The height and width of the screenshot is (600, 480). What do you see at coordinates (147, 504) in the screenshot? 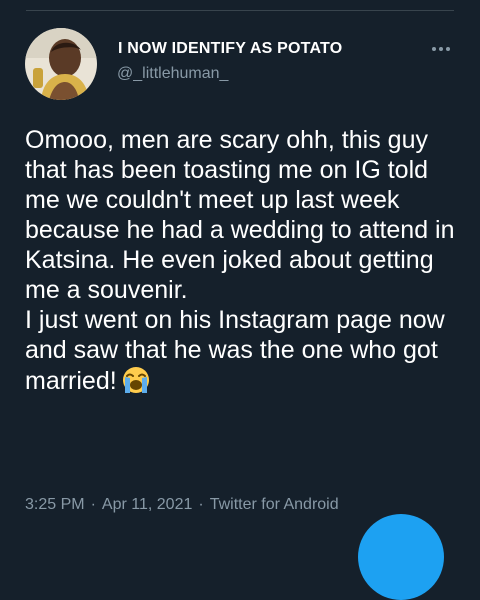
I see `tweet-date: Apr 11, 2021` at bounding box center [147, 504].